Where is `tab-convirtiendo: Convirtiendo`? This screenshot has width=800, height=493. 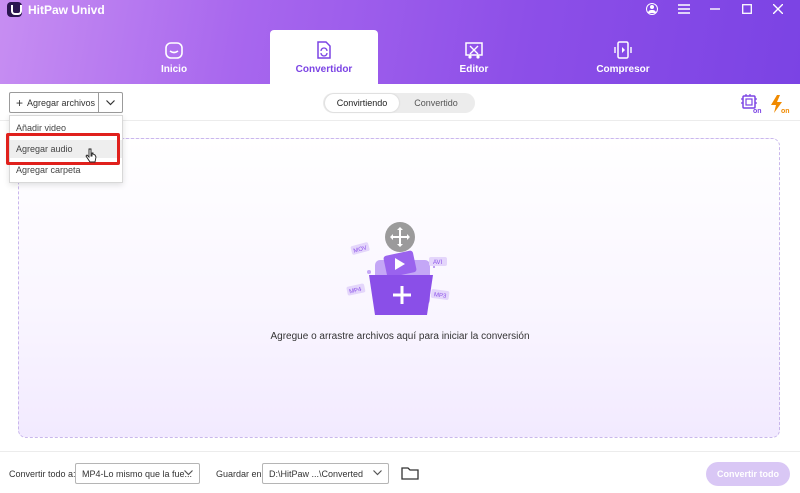
tab-convirtiendo: Convirtiendo is located at coordinates (362, 103).